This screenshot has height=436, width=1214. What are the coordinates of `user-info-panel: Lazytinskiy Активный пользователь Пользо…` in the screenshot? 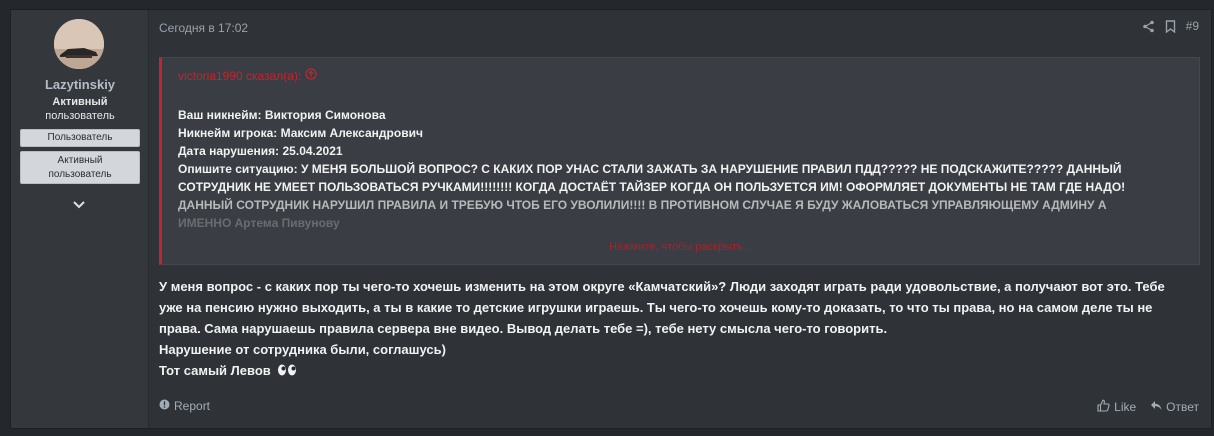 It's located at (80, 219).